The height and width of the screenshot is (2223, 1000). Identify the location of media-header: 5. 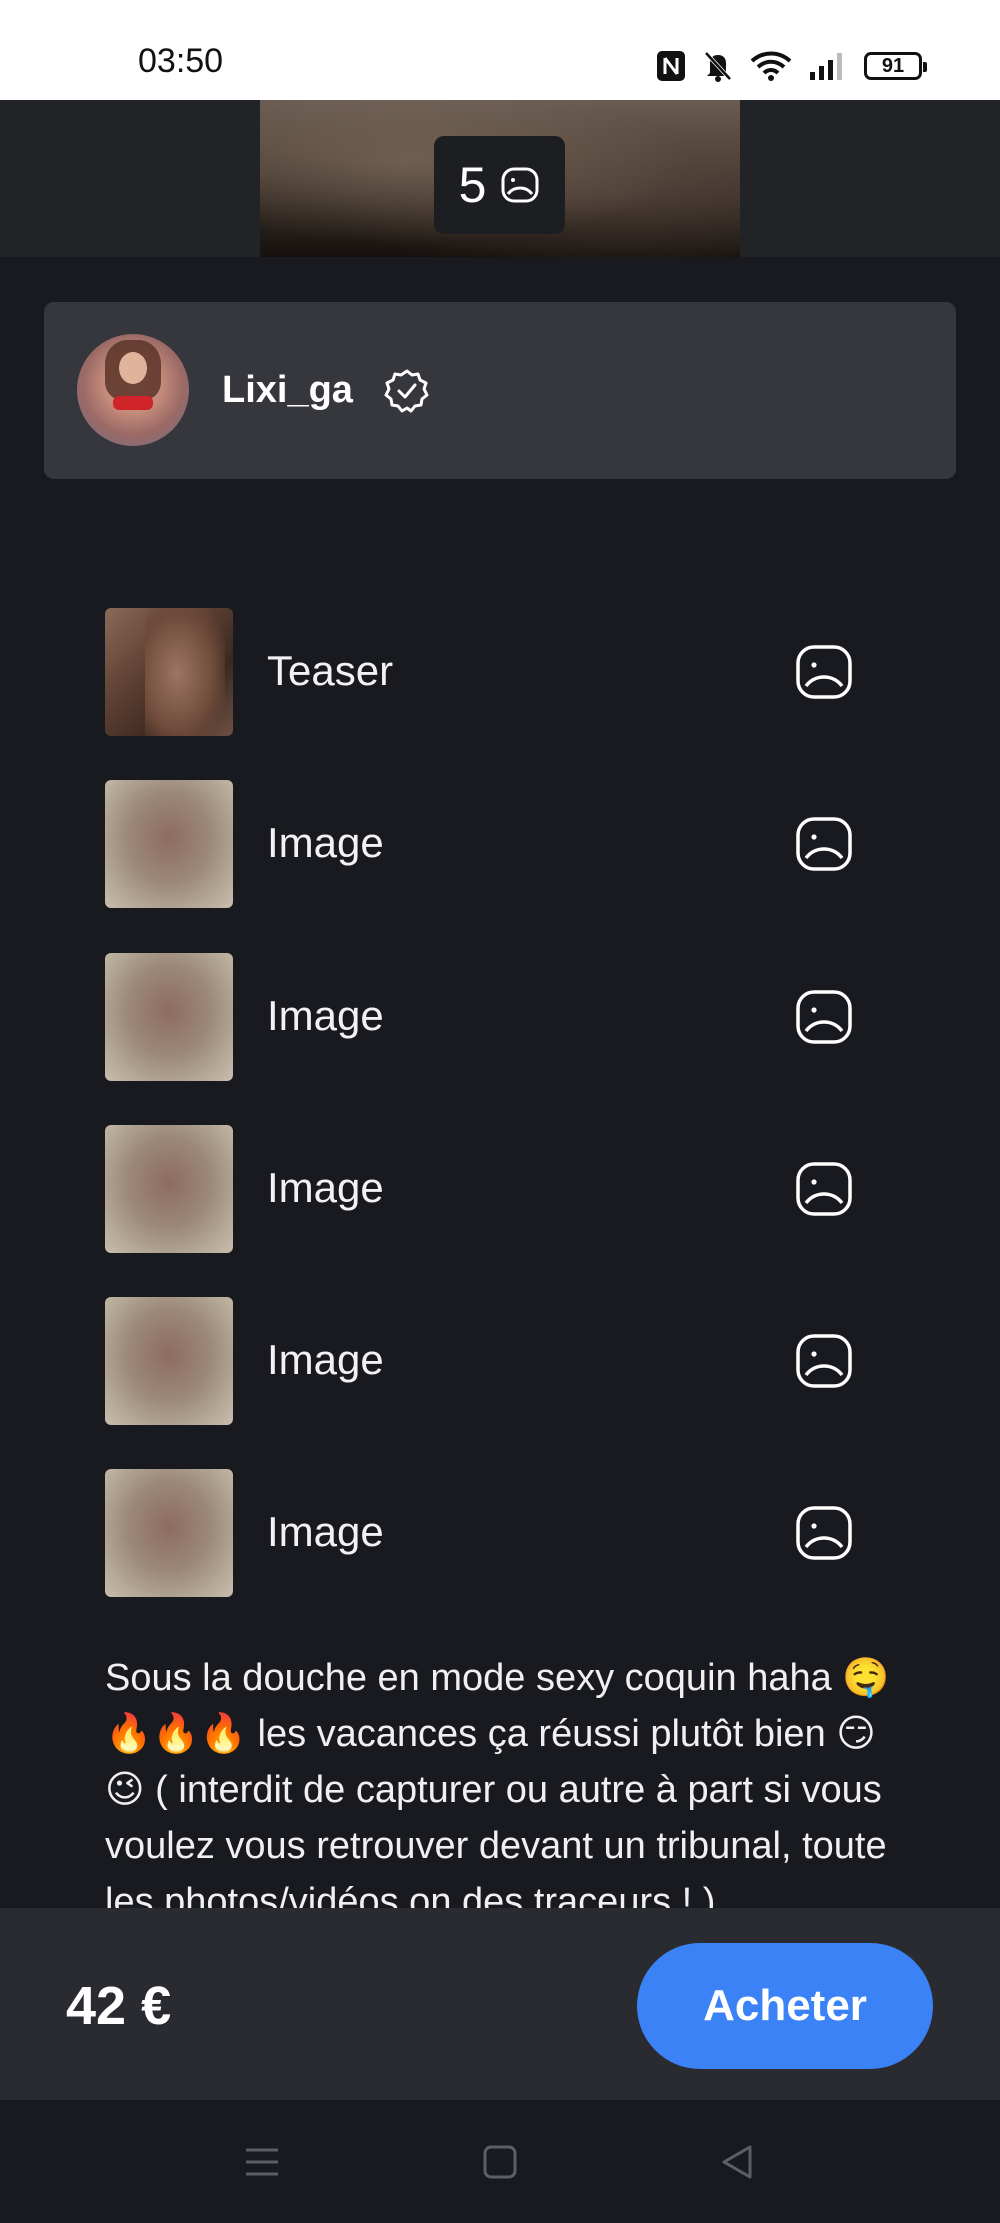
(500, 178).